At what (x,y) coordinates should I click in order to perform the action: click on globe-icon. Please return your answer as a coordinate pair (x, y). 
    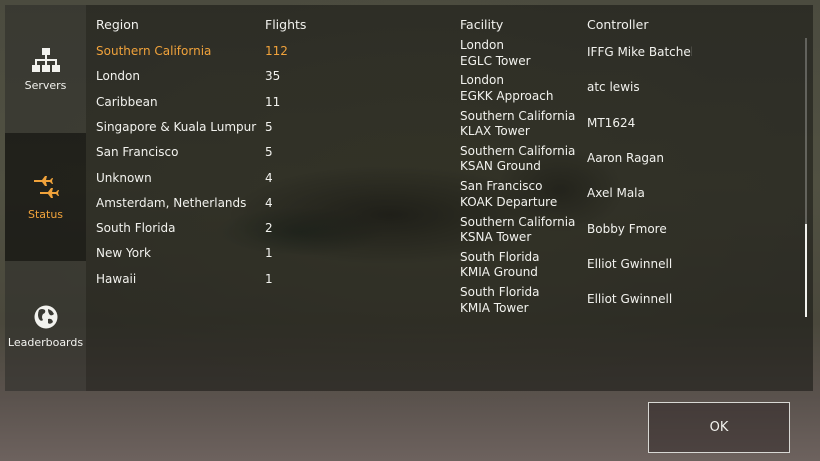
    Looking at the image, I should click on (46, 320).